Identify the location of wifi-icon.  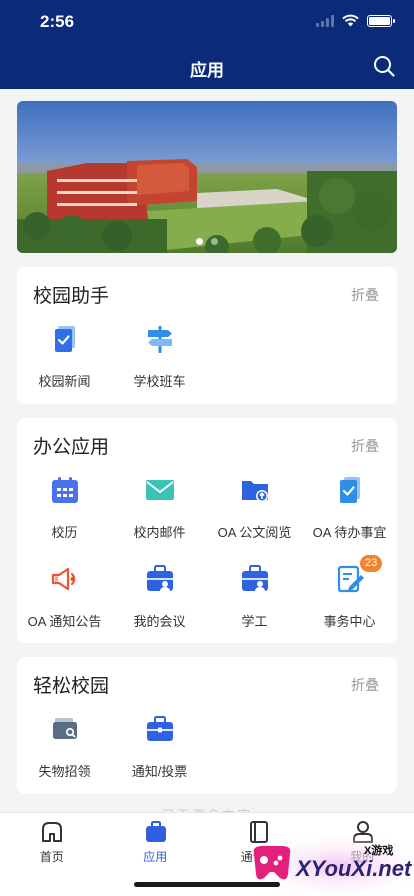
(350, 20).